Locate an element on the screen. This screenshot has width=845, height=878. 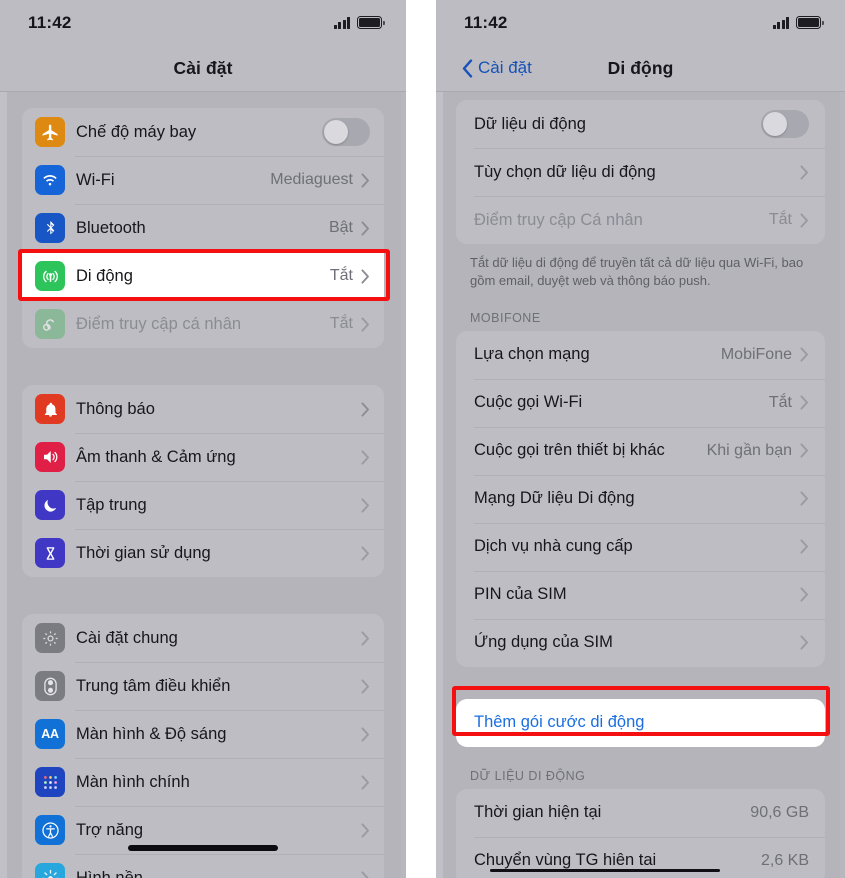
sidebar-item-display-brightness: AA Màn hình & Độ sáng is located at coordinates (203, 734).